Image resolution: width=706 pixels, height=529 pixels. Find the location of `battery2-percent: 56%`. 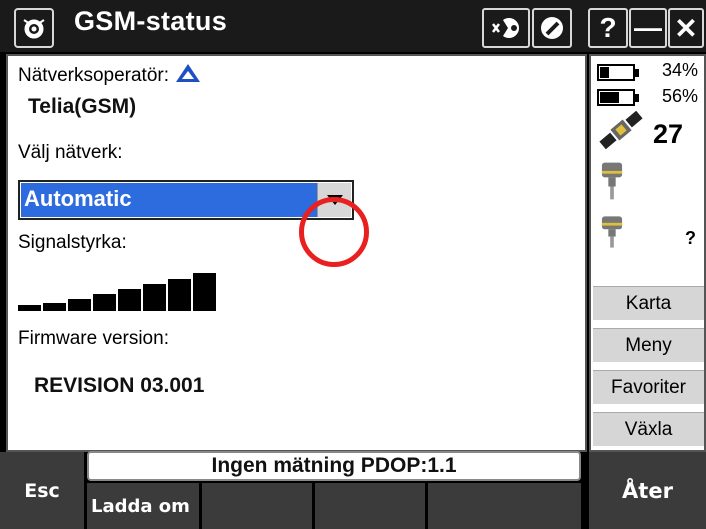

battery2-percent: 56% is located at coordinates (679, 96).